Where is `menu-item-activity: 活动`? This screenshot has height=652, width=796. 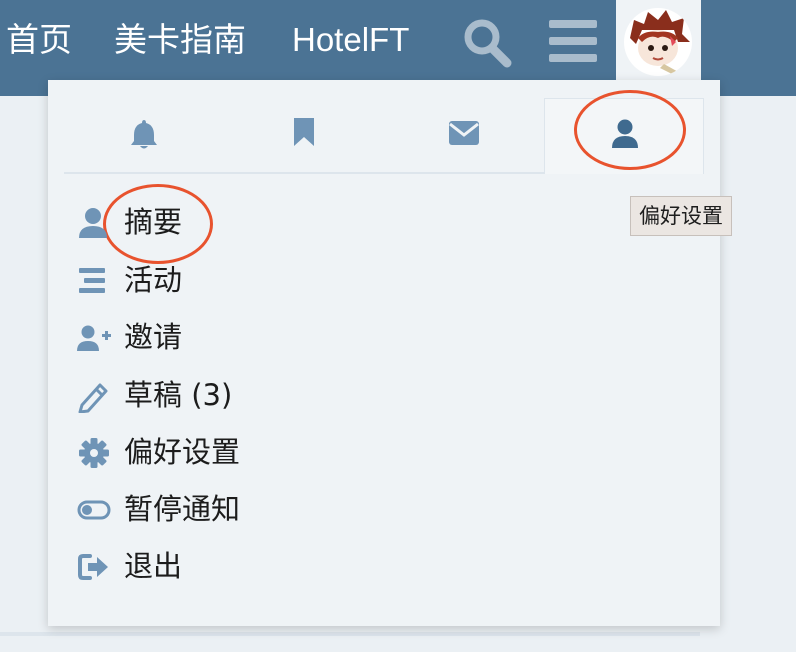
menu-item-activity: 活动 is located at coordinates (256, 281).